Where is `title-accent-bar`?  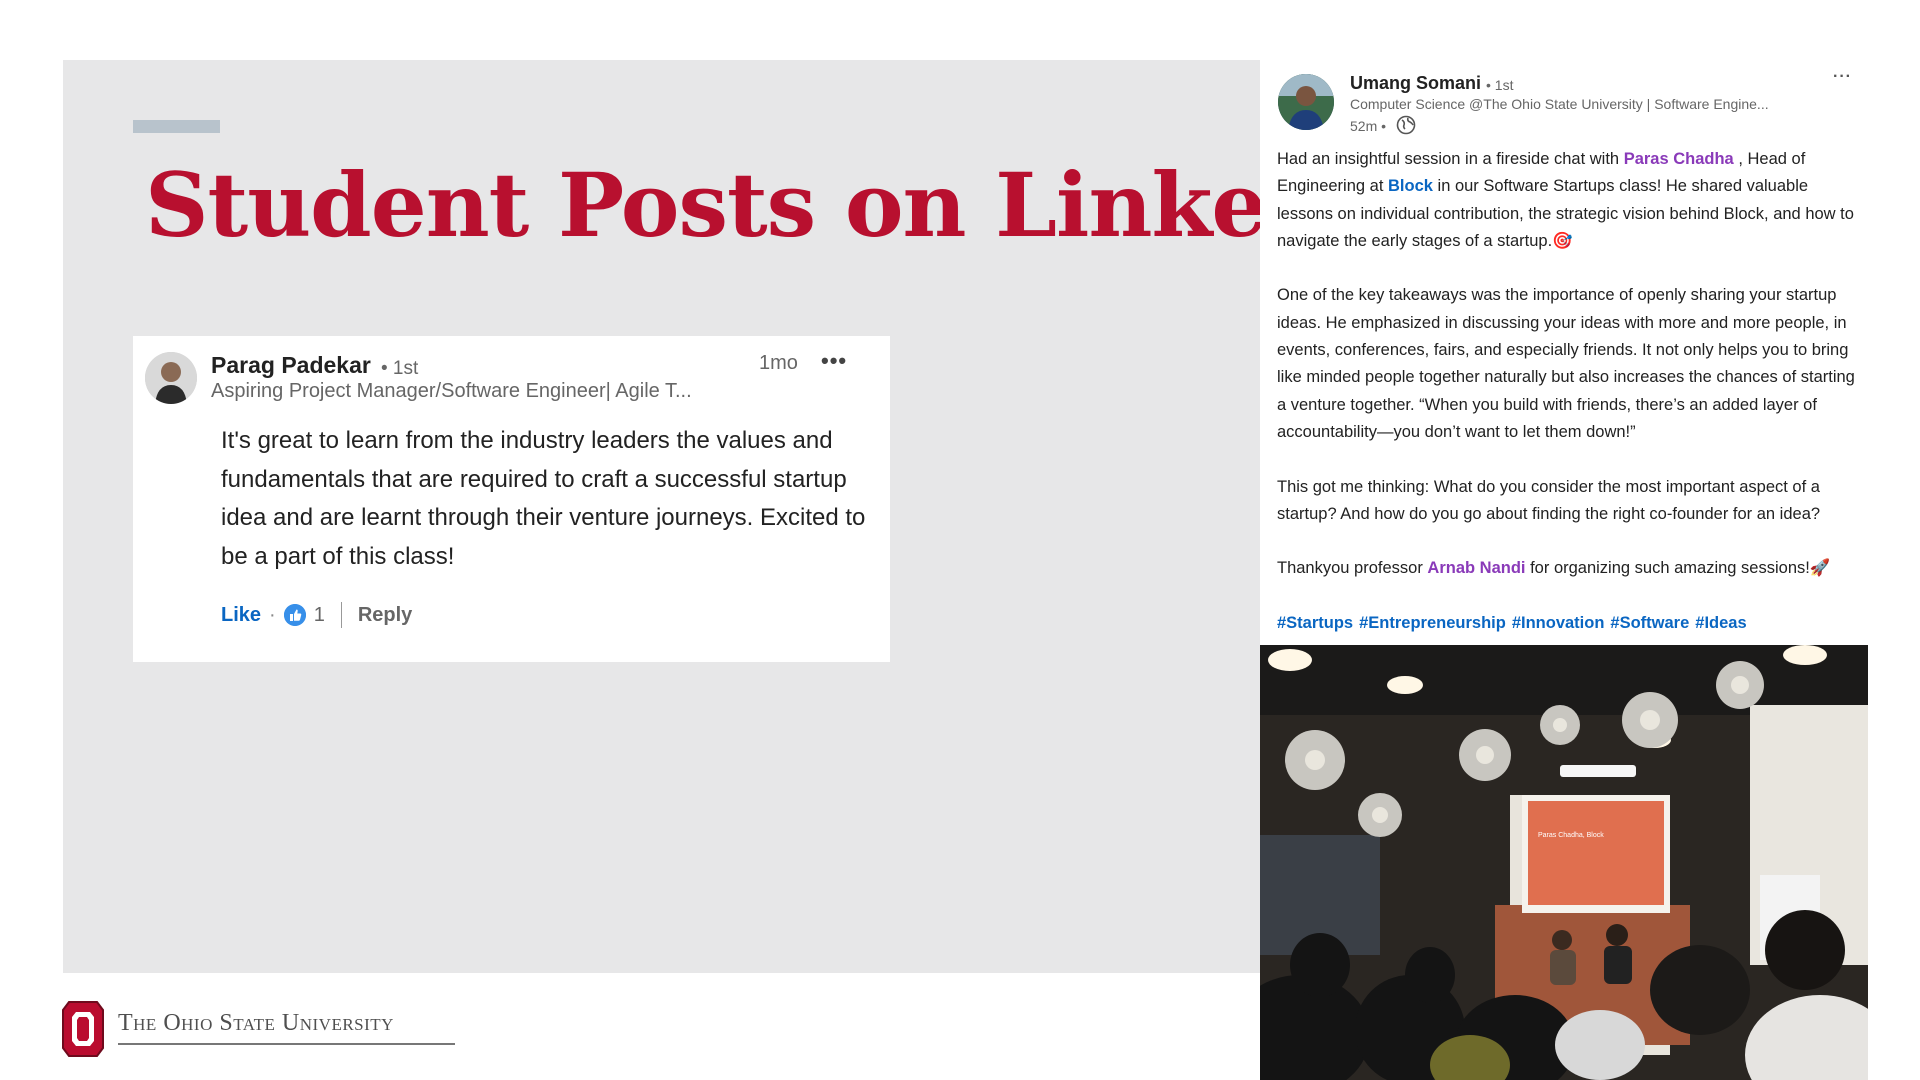
title-accent-bar is located at coordinates (176, 126).